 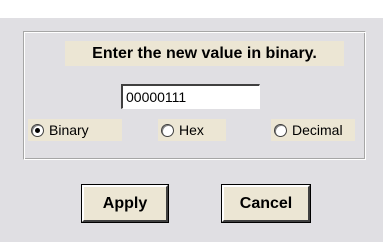 I want to click on radio-selected-icon, so click(x=37, y=130).